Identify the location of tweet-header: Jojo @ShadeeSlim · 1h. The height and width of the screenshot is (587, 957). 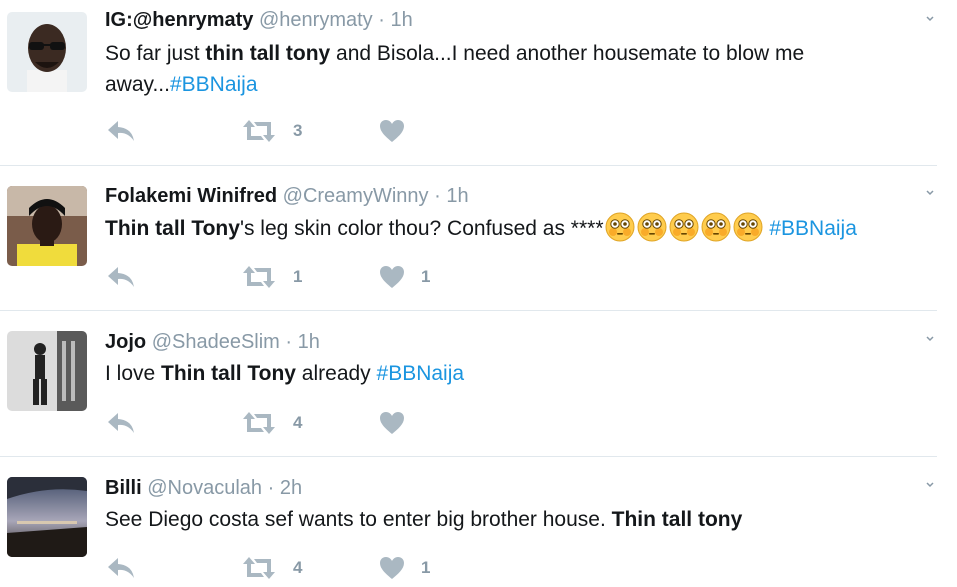
(212, 342).